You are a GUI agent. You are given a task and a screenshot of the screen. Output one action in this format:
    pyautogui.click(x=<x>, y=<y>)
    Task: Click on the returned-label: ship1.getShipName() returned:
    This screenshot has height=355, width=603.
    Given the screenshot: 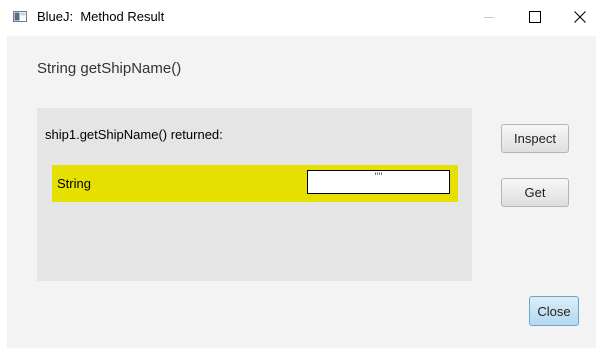 What is the action you would take?
    pyautogui.click(x=134, y=134)
    